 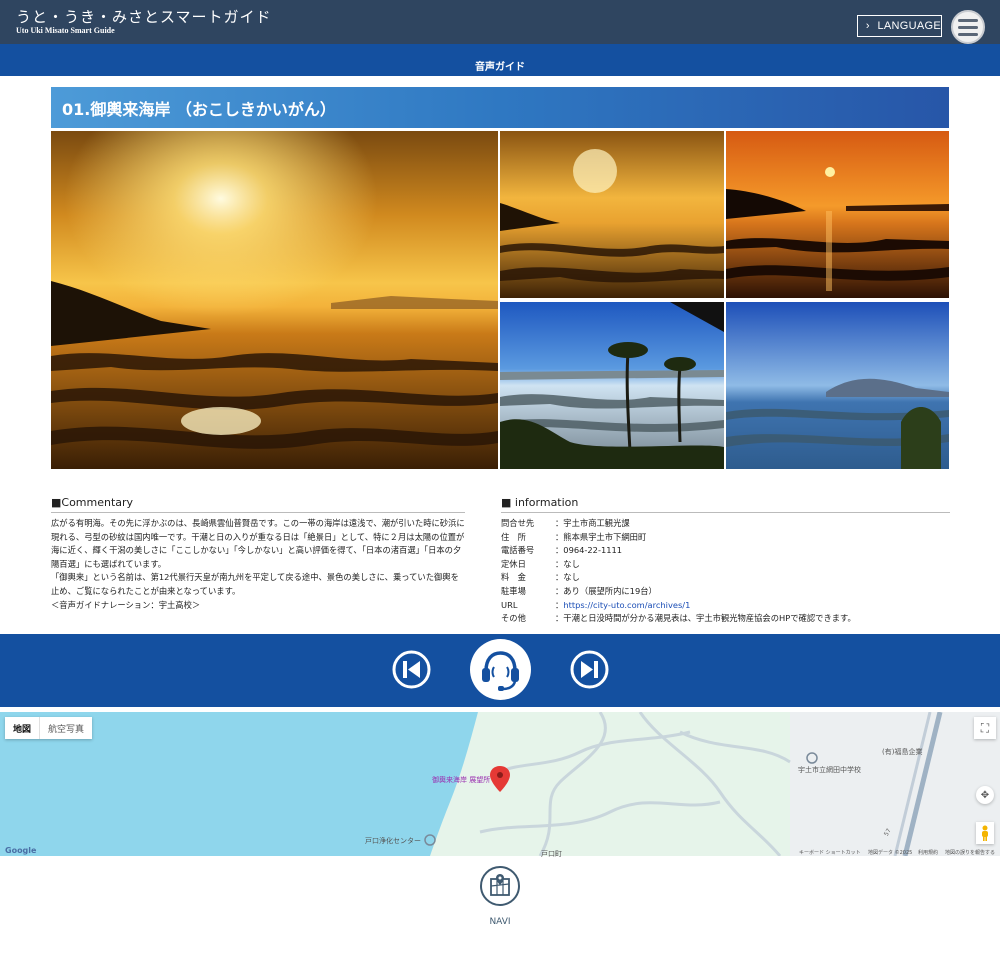 I want to click on info-value: ：0964-22-1111, so click(x=589, y=550).